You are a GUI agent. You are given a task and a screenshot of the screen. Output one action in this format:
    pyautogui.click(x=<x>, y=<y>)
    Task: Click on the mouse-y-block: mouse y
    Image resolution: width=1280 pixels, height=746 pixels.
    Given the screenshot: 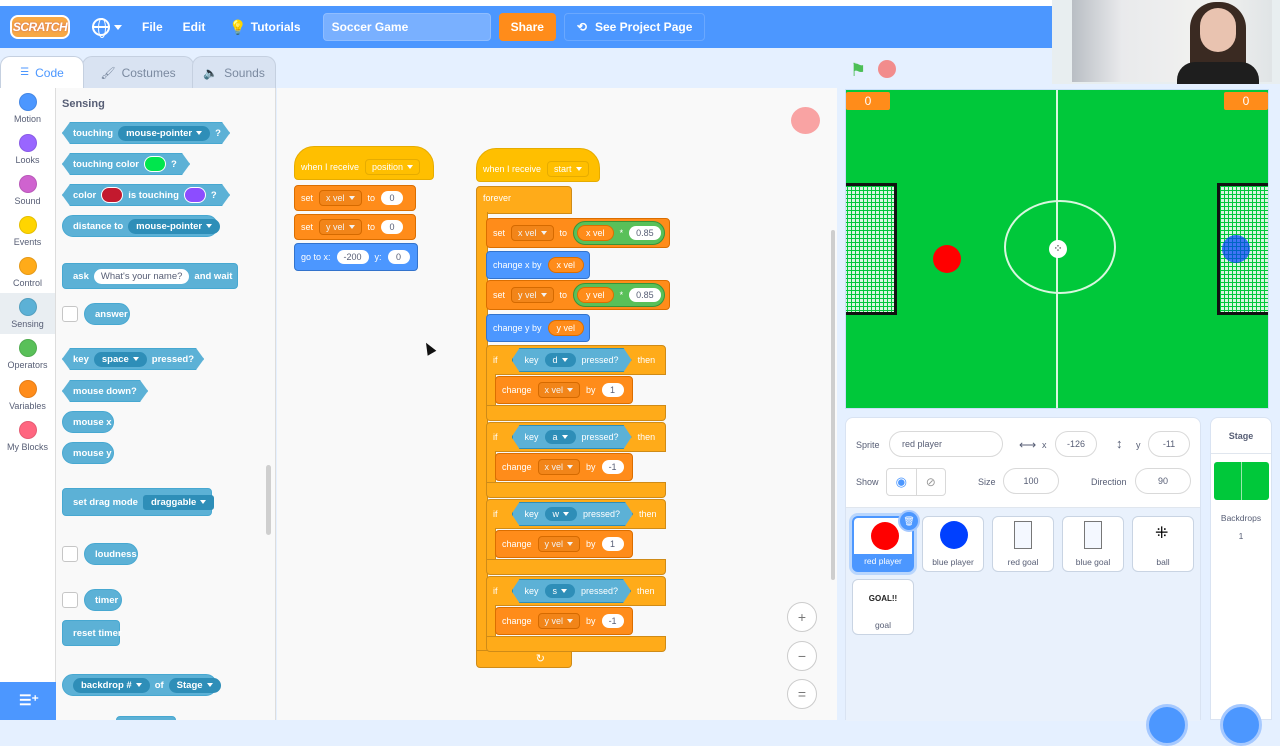 What is the action you would take?
    pyautogui.click(x=88, y=453)
    